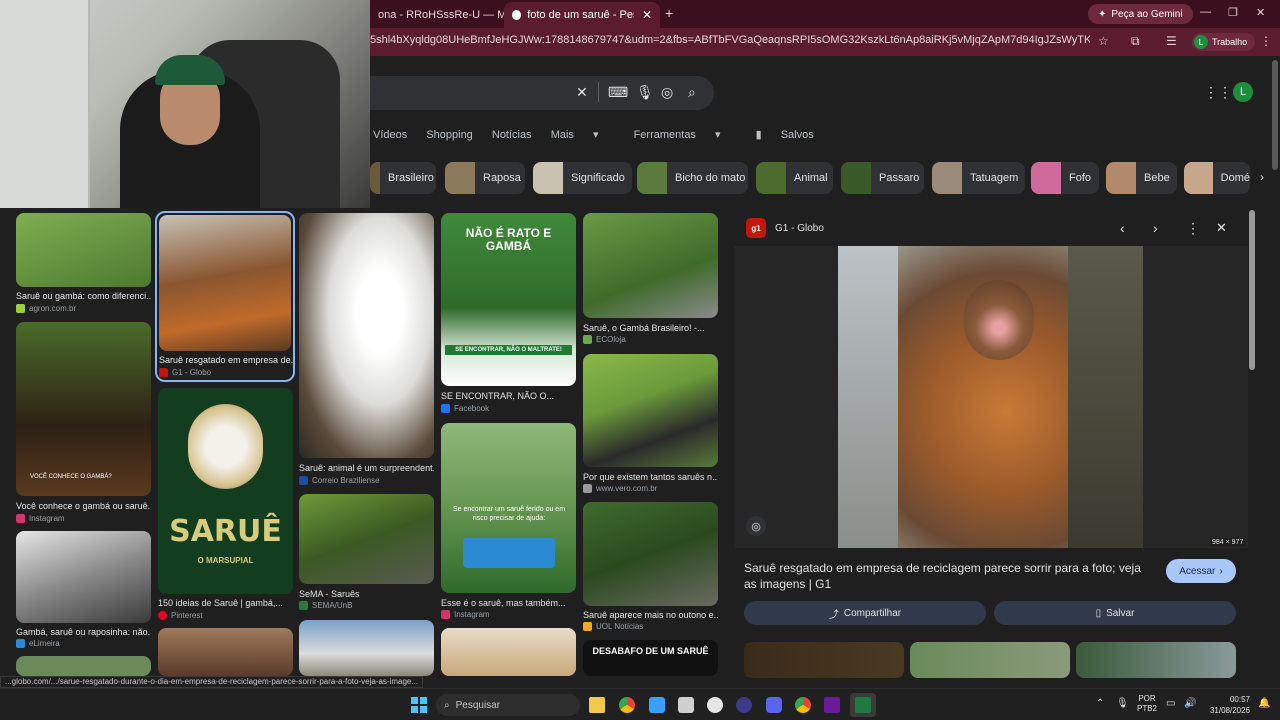 The width and height of the screenshot is (1280, 720). What do you see at coordinates (1135, 41) in the screenshot?
I see `extensions-icon: ⧉` at bounding box center [1135, 41].